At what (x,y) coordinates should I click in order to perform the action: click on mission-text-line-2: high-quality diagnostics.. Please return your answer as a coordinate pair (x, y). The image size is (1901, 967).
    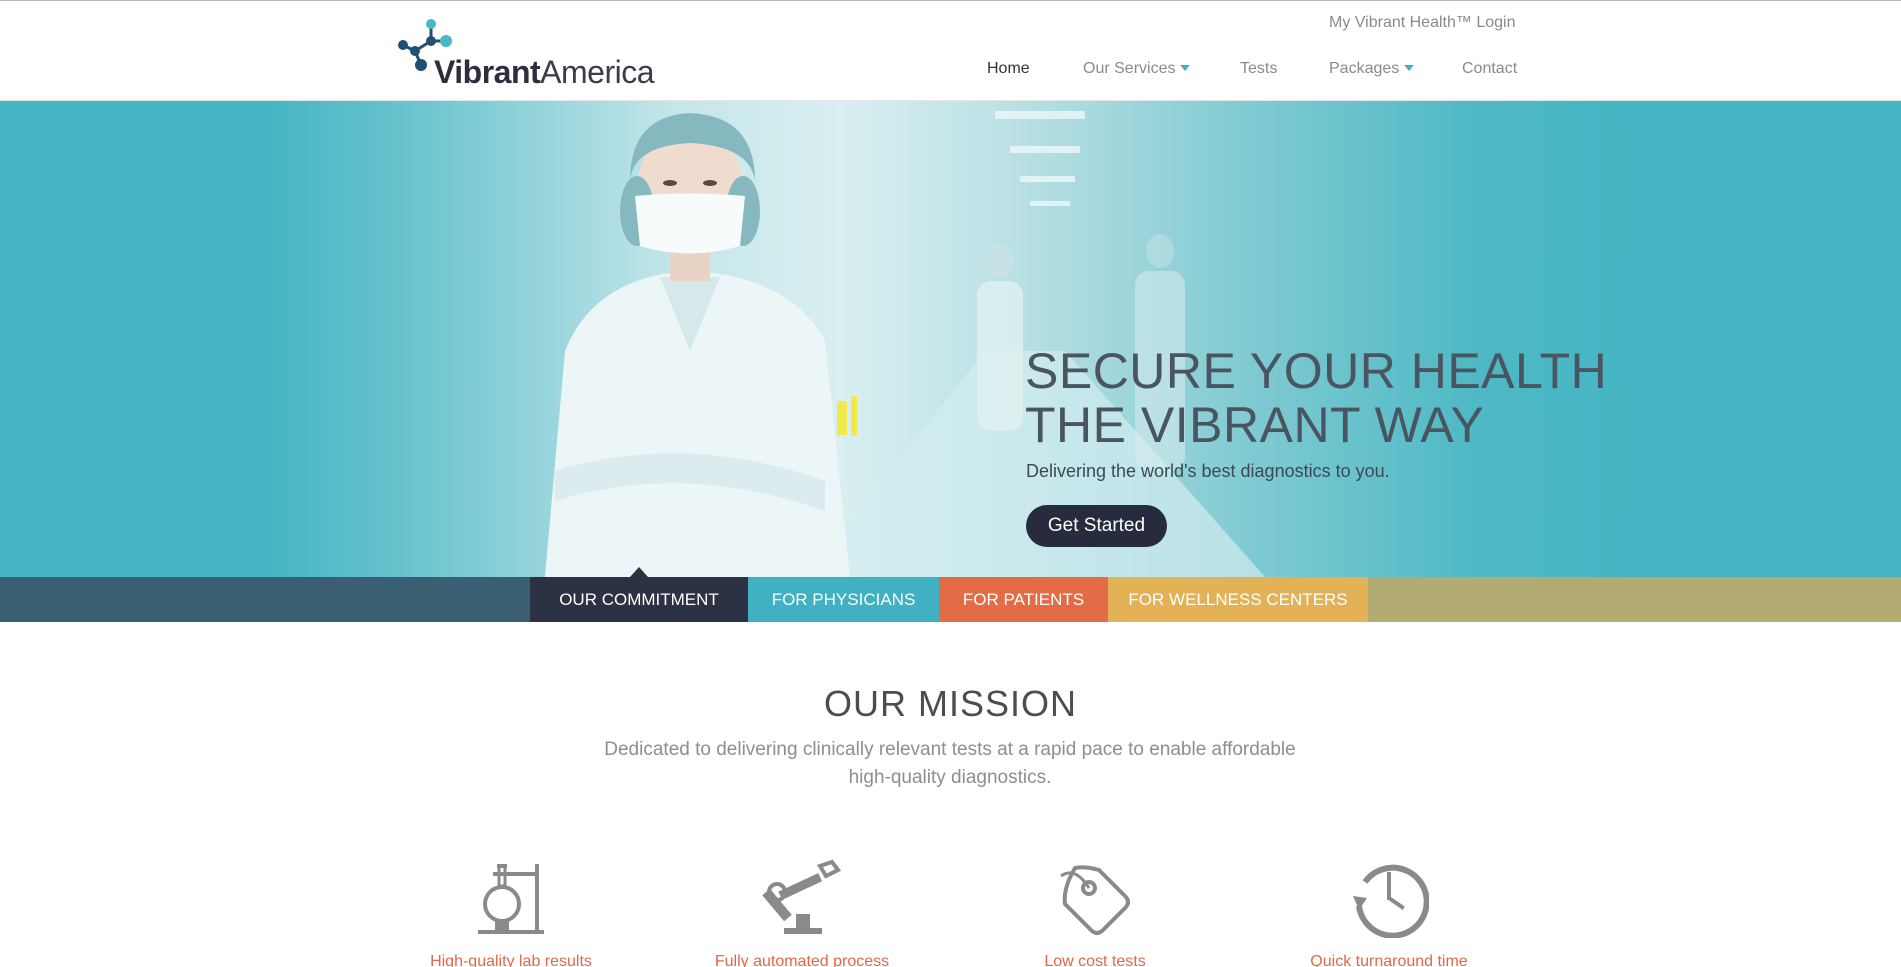
    Looking at the image, I should click on (950, 777).